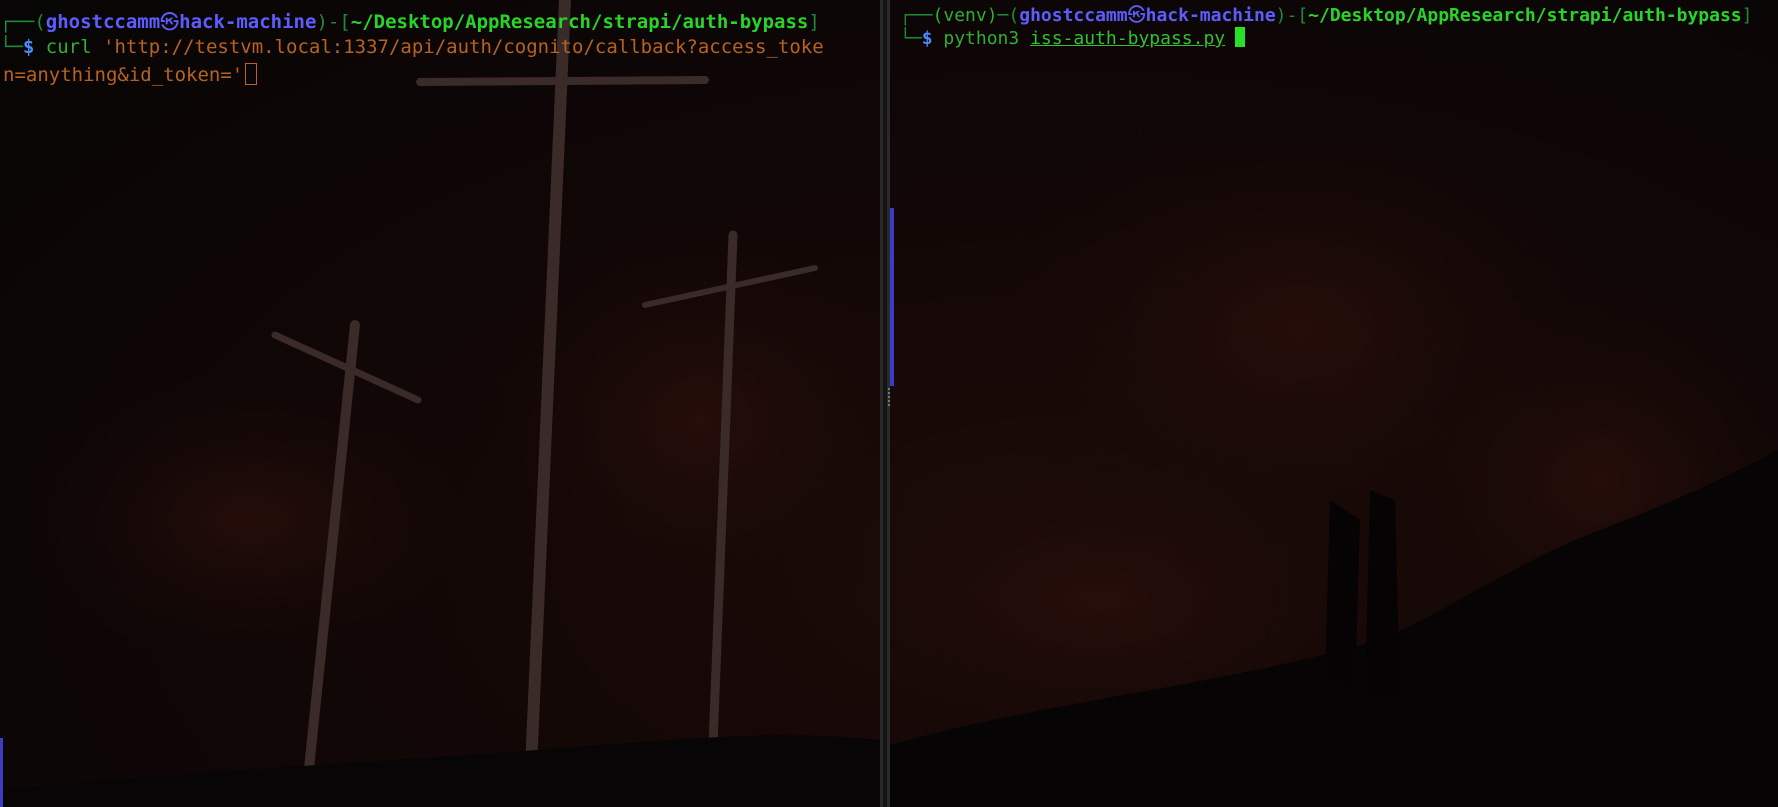 This screenshot has width=1778, height=807. I want to click on command-argument-line2: n=anything&id_token=', so click(123, 75).